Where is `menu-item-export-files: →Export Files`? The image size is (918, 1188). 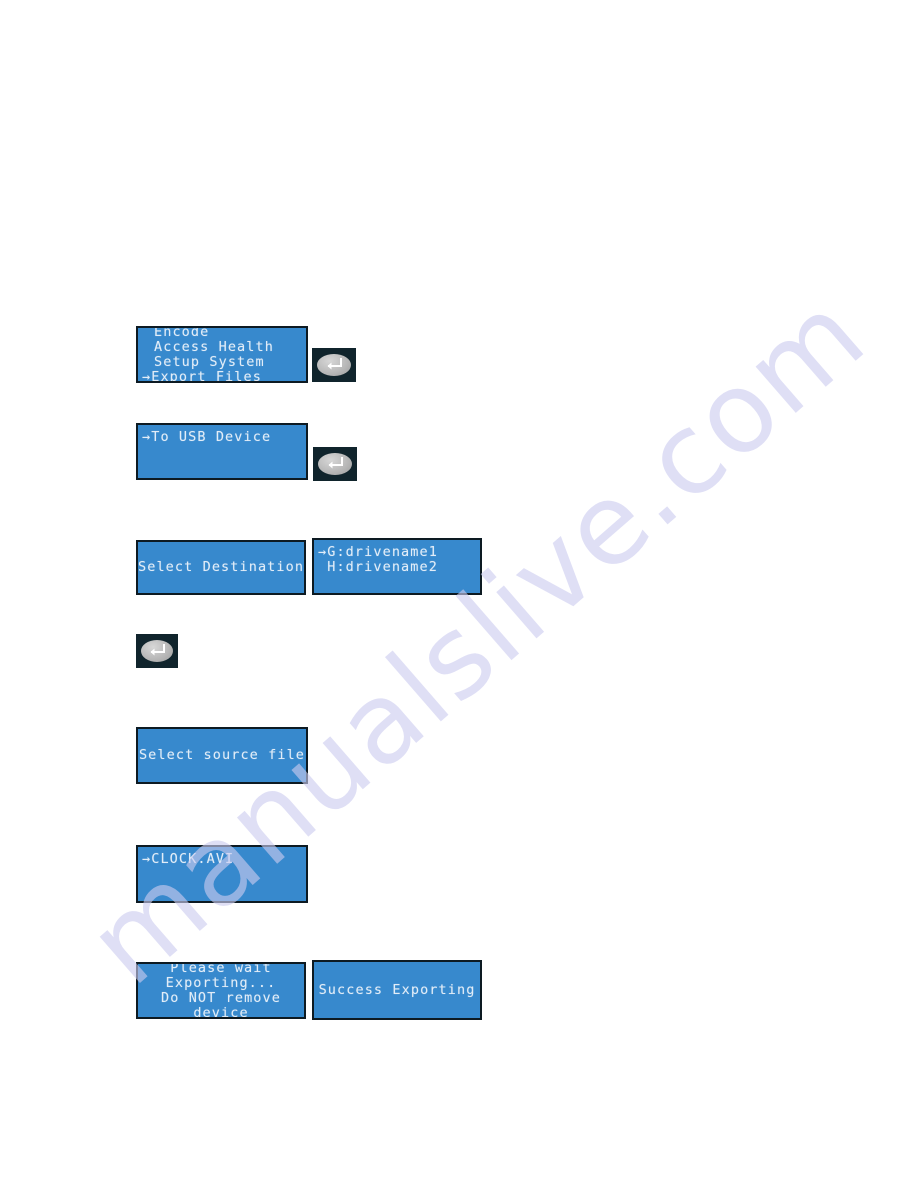
menu-item-export-files: →Export Files is located at coordinates (222, 375).